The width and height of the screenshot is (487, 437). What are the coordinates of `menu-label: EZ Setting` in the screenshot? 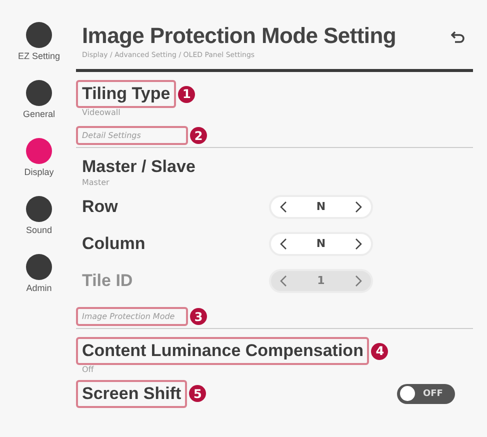 It's located at (39, 56).